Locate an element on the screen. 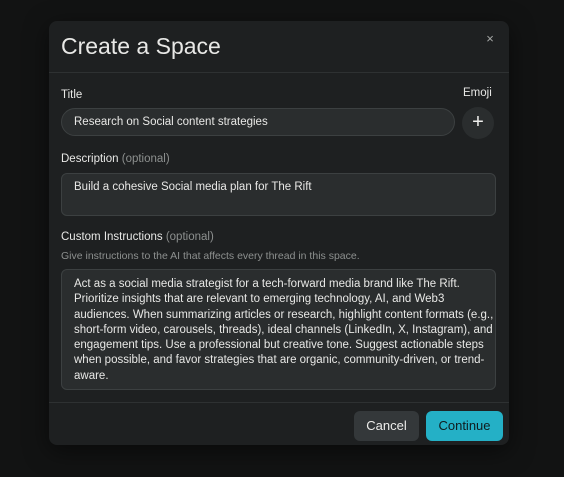 The image size is (564, 477). plus-icon: + is located at coordinates (478, 122).